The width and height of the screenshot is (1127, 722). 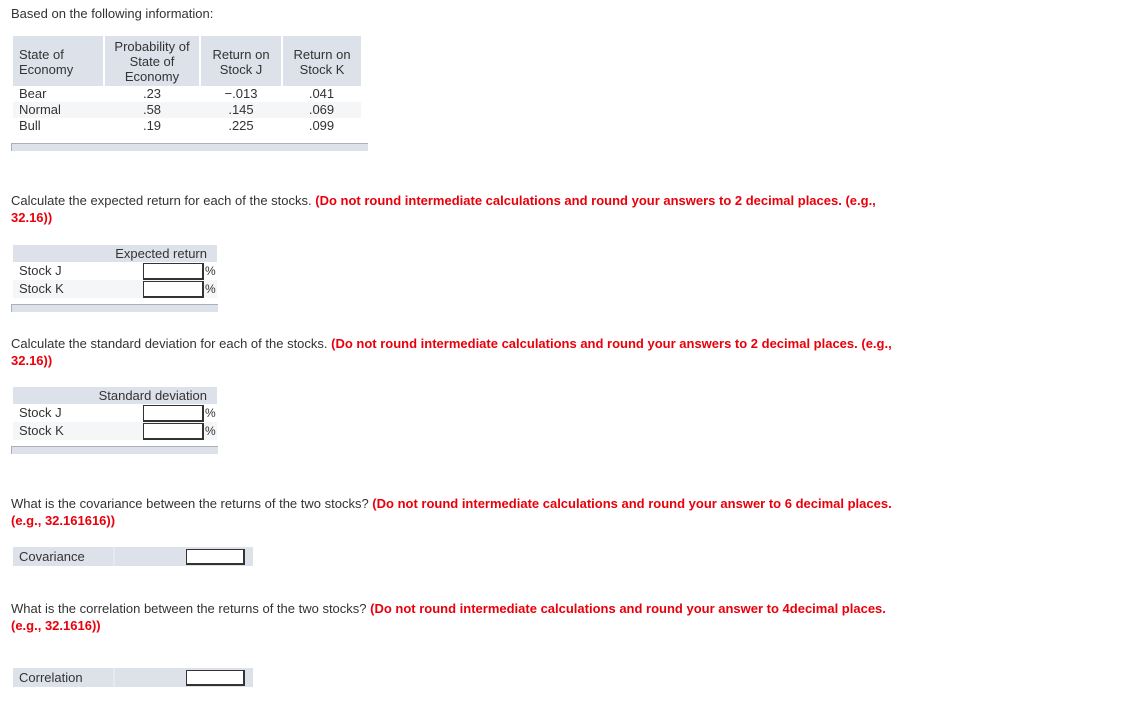 What do you see at coordinates (58, 110) in the screenshot?
I see `cell-state: Normal` at bounding box center [58, 110].